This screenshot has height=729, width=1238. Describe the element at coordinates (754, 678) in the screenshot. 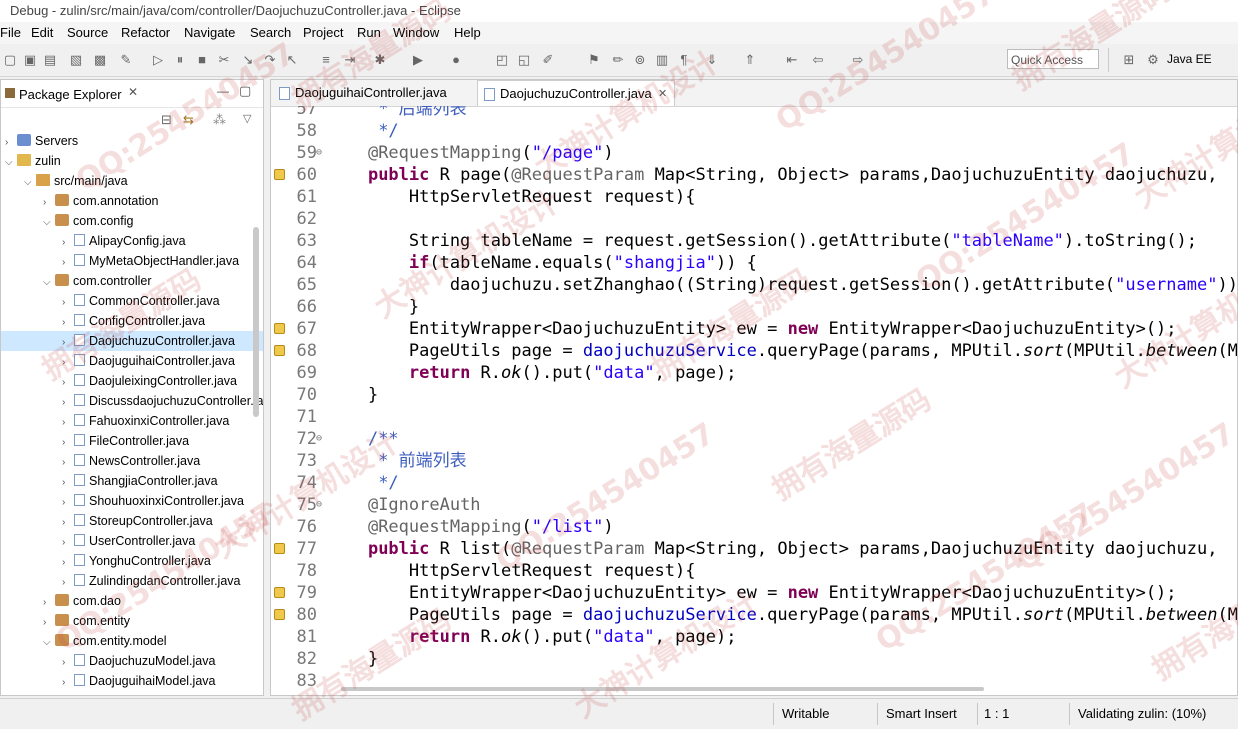

I see `code-line: 83` at that location.